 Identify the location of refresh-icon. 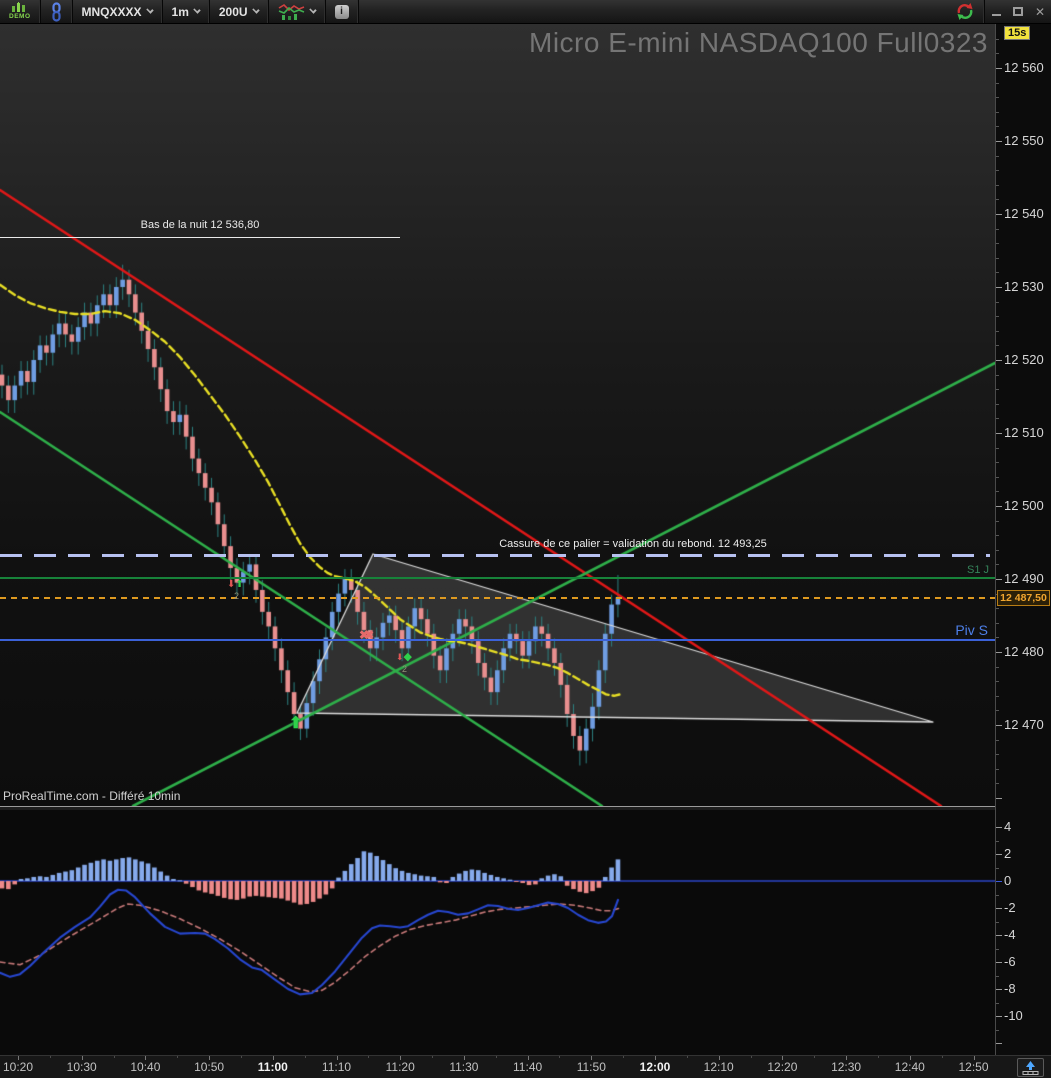
(965, 11).